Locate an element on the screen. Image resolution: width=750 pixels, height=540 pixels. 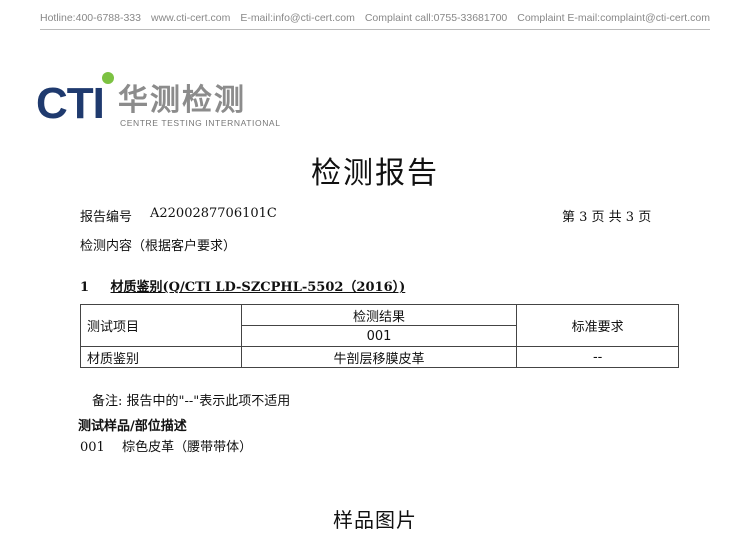
result-table: 测试项目 检测结果 标准要求 001 材质鉴别 牛剖层移膜皮革 -- is located at coordinates (379, 336).